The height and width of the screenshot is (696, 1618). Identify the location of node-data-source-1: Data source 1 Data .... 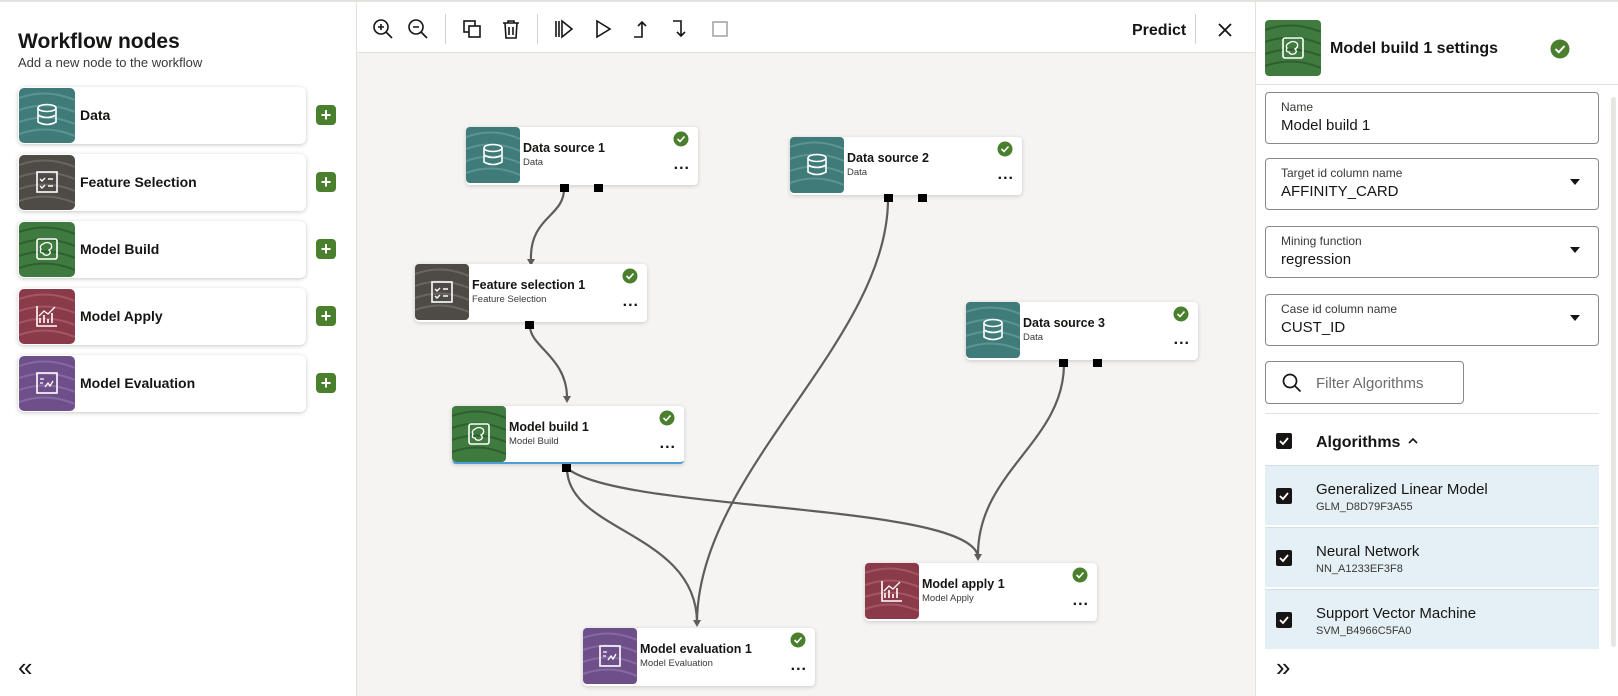
(582, 156).